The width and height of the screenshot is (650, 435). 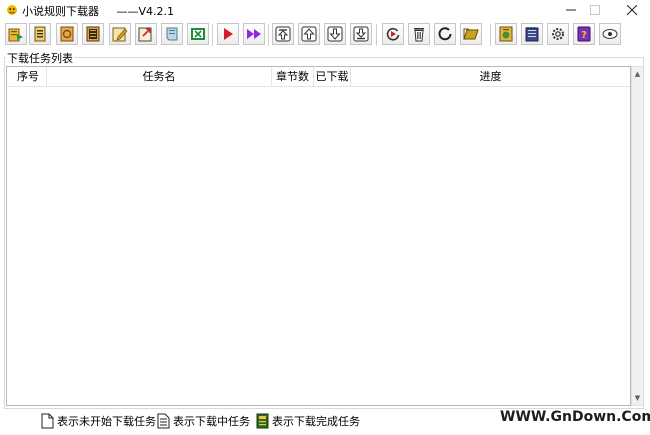 I want to click on task-list-button, so click(x=40, y=34).